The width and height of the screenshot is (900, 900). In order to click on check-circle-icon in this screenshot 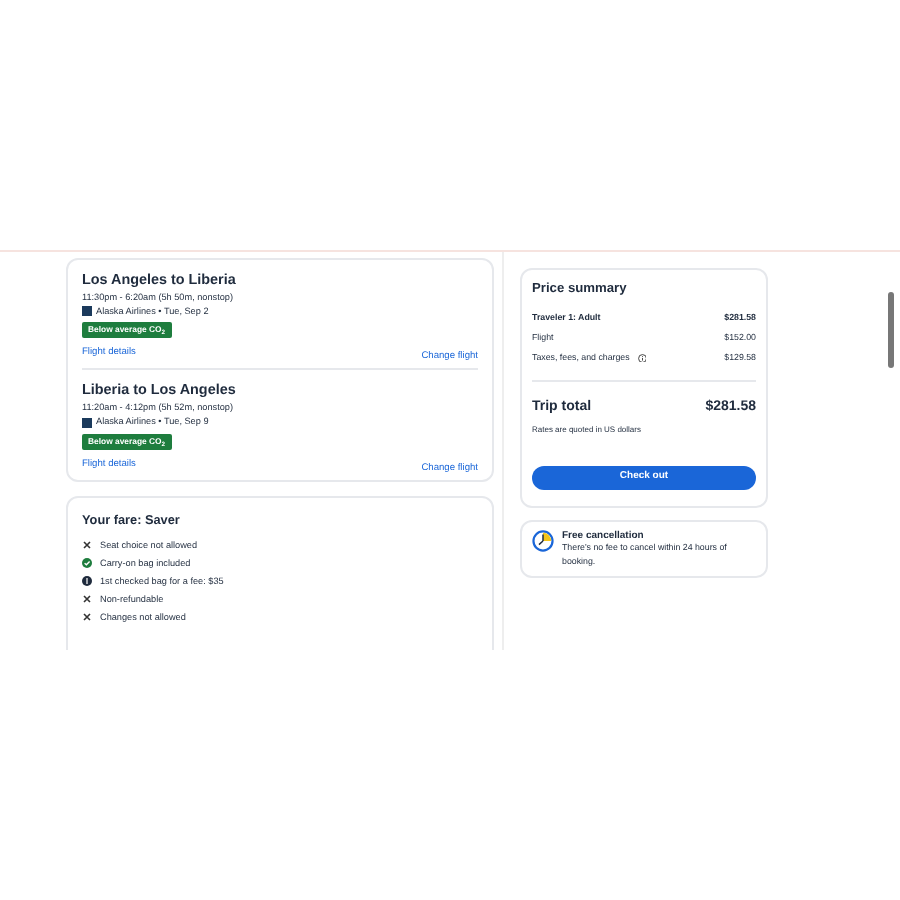, I will do `click(87, 563)`.